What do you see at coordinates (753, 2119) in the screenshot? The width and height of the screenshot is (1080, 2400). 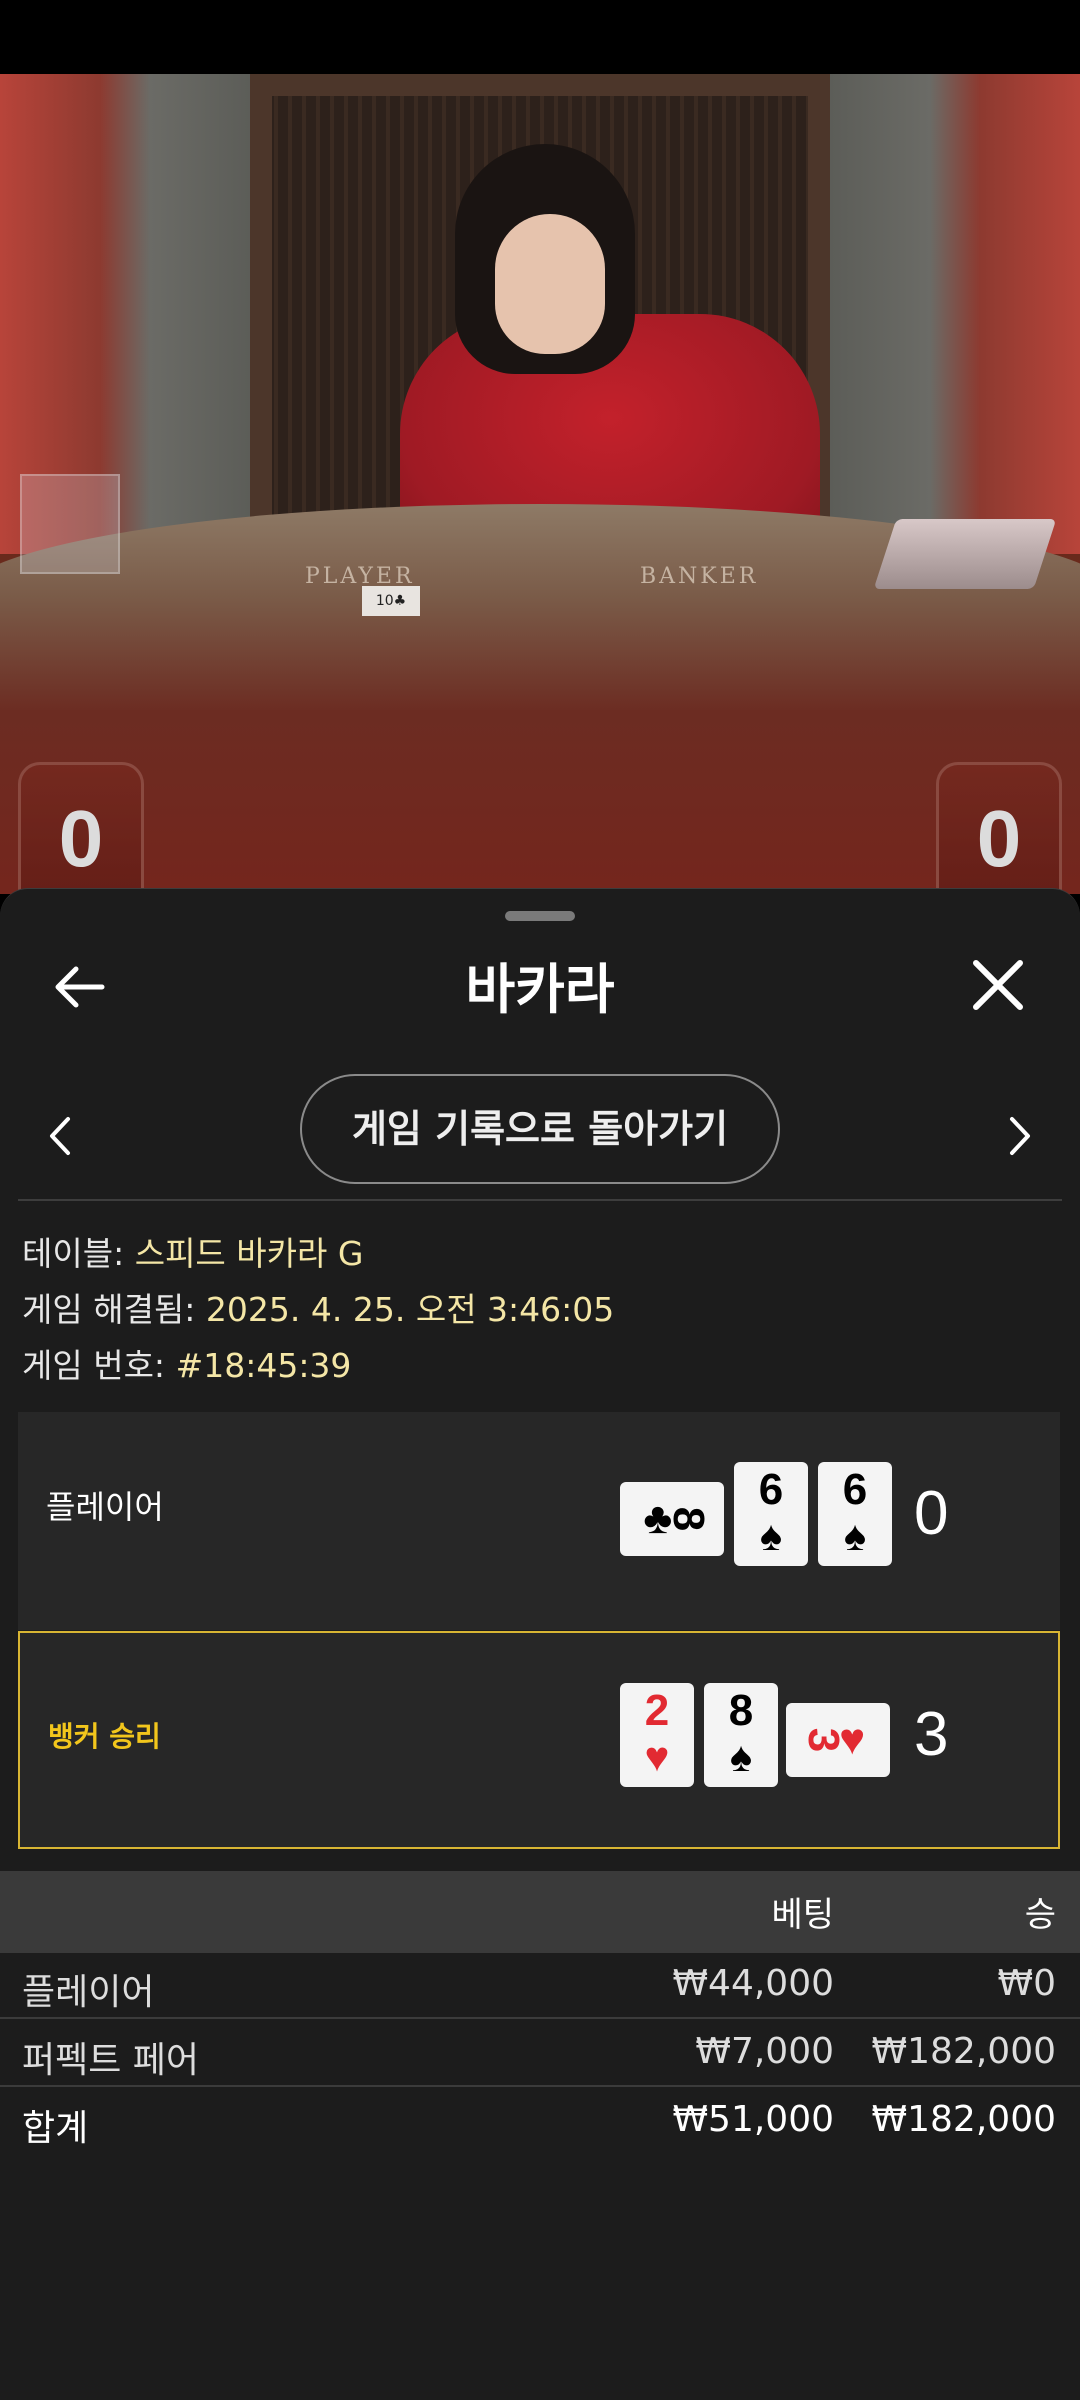 I see `bet-total-amount: ₩51,000` at bounding box center [753, 2119].